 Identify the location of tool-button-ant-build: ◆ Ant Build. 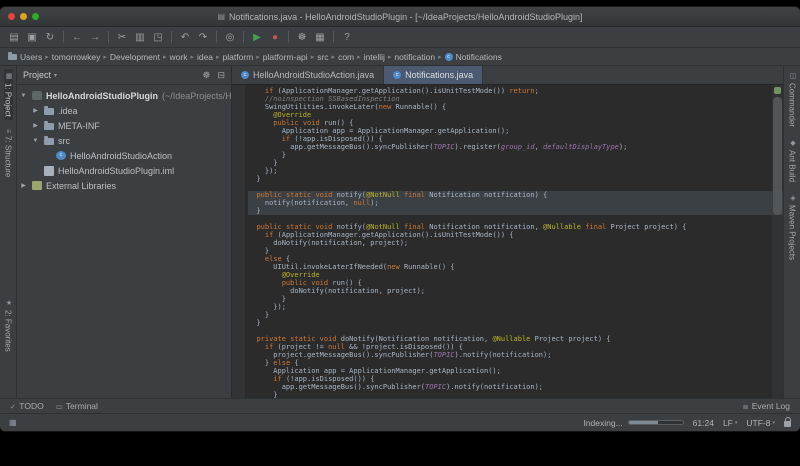
(792, 160).